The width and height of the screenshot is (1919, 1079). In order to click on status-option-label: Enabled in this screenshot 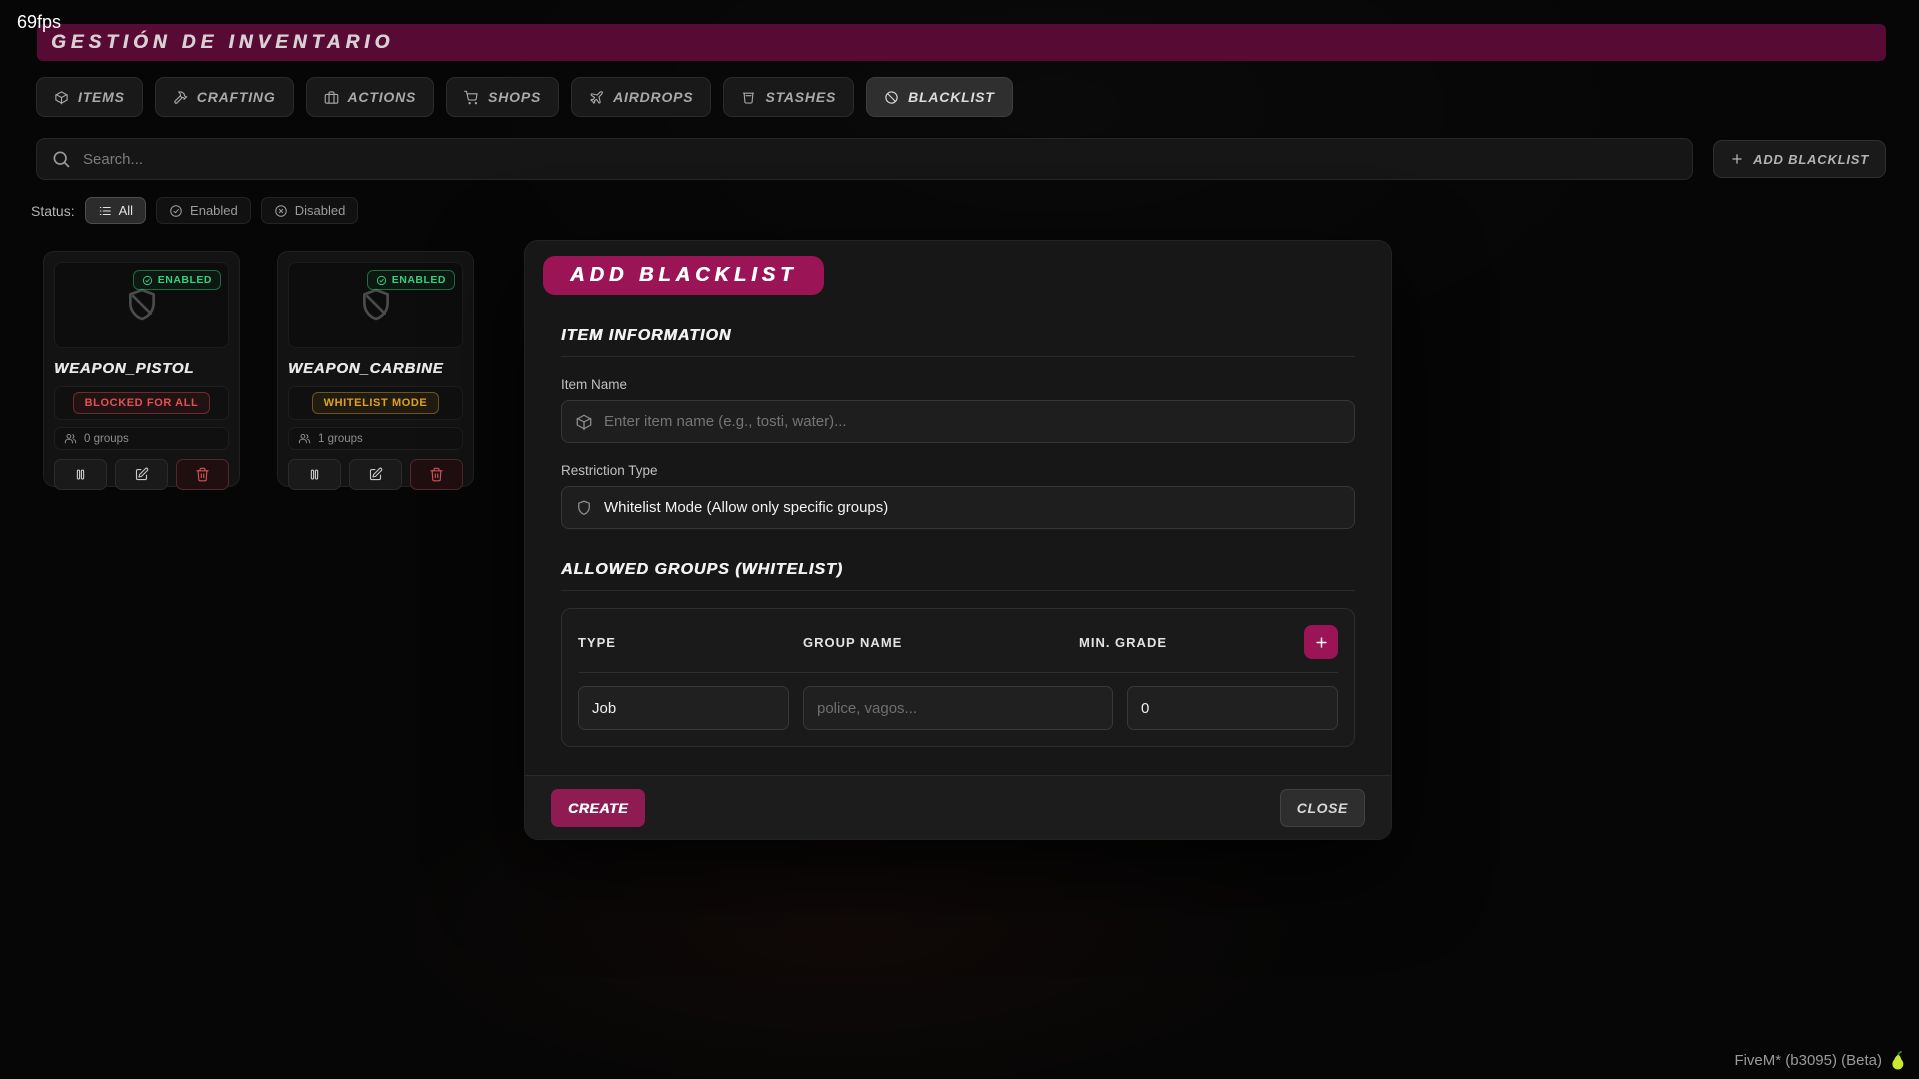, I will do `click(214, 210)`.